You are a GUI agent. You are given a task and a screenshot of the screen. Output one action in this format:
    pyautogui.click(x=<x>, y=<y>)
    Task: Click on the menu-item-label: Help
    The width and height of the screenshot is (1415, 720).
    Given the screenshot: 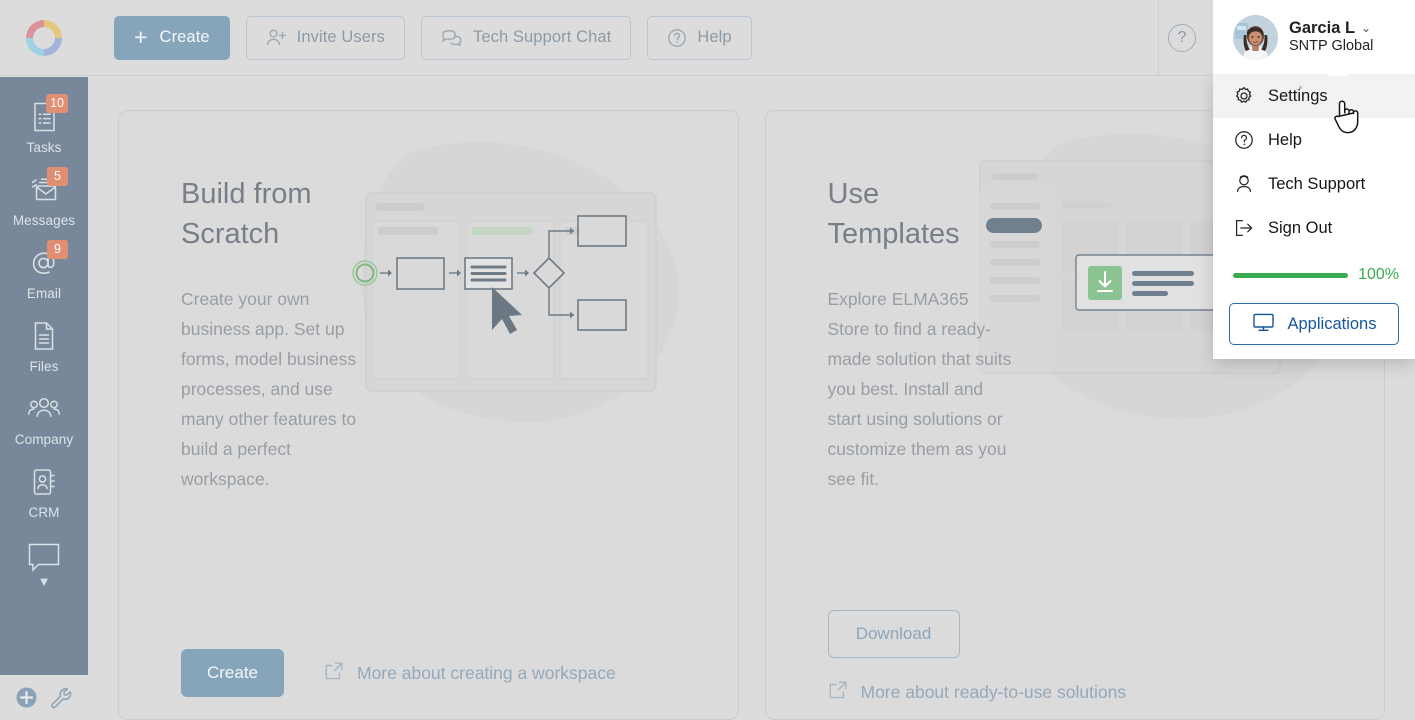 What is the action you would take?
    pyautogui.click(x=1285, y=139)
    